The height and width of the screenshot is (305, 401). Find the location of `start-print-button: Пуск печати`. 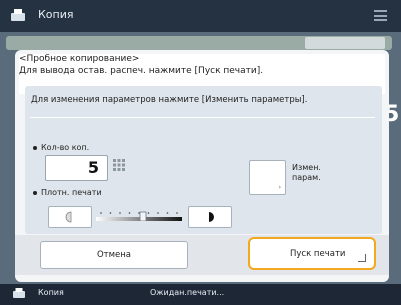

start-print-button: Пуск печати is located at coordinates (312, 253).